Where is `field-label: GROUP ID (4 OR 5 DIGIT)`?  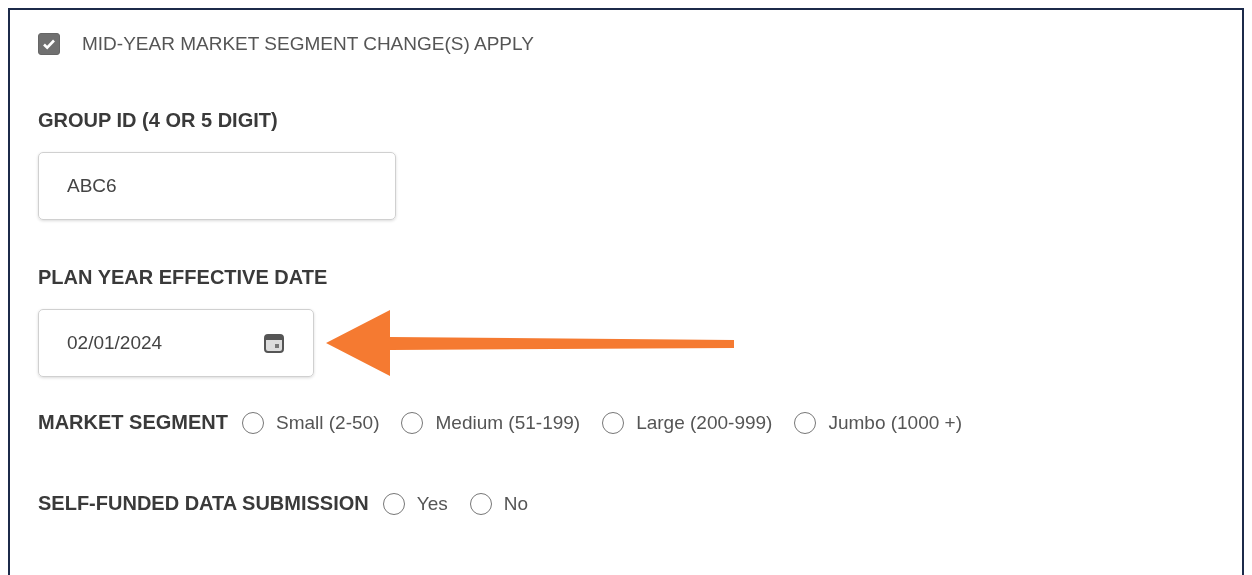 field-label: GROUP ID (4 OR 5 DIGIT) is located at coordinates (158, 120).